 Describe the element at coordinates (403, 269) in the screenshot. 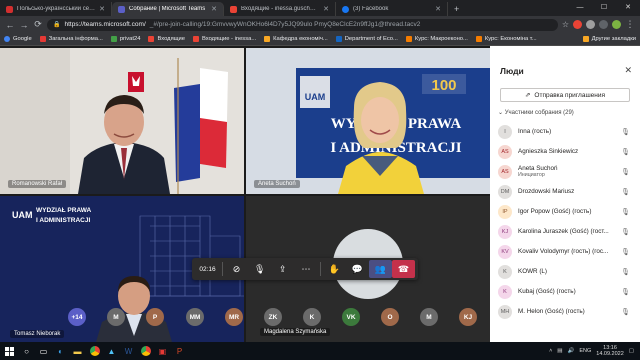

I see `hang-up-icon: ☎` at that location.